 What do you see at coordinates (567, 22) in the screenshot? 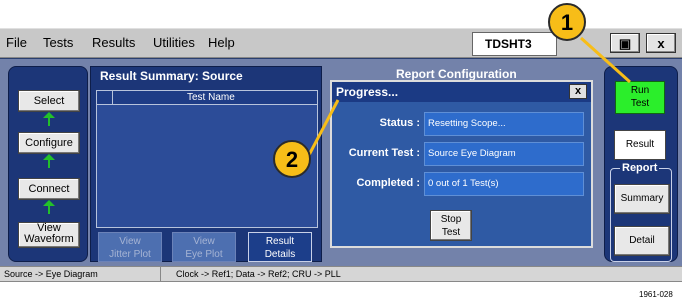
I see `callout-1: 1` at bounding box center [567, 22].